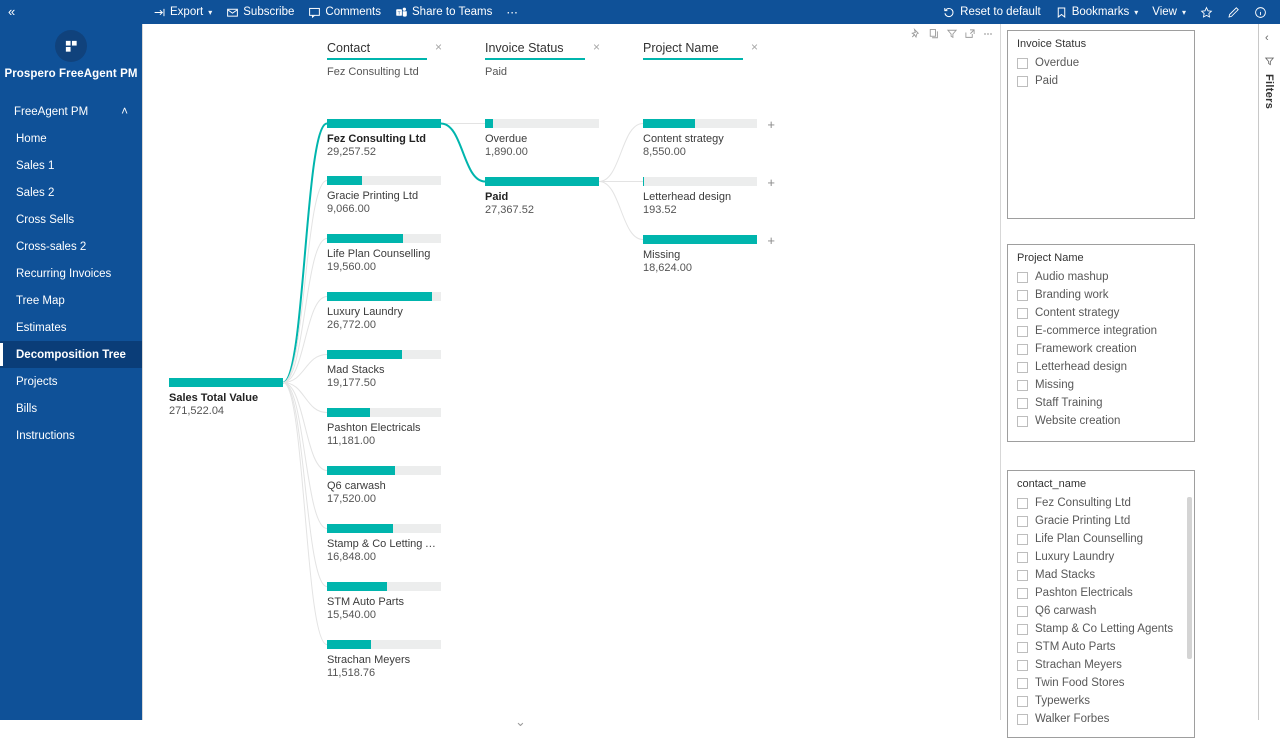 This screenshot has width=1280, height=738. What do you see at coordinates (1101, 557) in the screenshot?
I see `filter-checkbox-row: Luxury Laundry` at bounding box center [1101, 557].